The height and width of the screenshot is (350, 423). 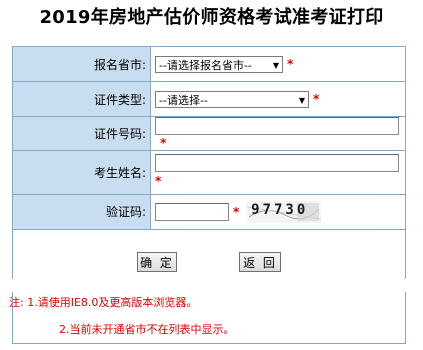 I want to click on note-province: 2.当前未开通省市不在列表中显示。, so click(x=147, y=329).